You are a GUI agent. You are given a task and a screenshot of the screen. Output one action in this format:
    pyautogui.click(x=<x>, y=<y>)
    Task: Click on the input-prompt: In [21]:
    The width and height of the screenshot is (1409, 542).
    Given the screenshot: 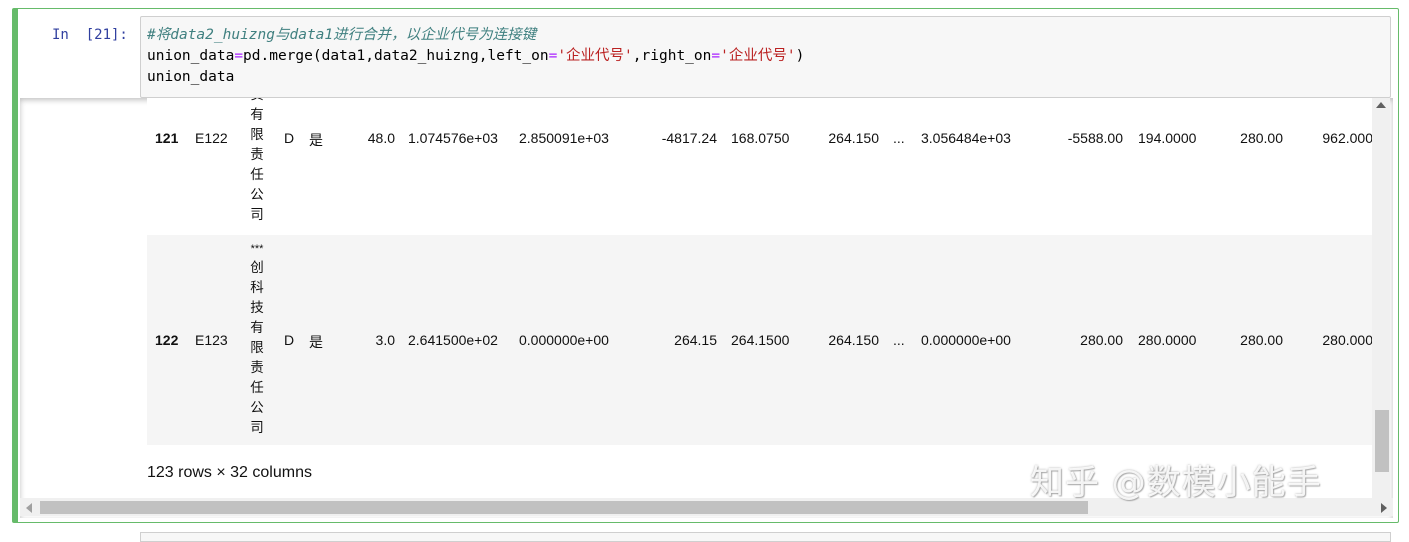 What is the action you would take?
    pyautogui.click(x=90, y=35)
    